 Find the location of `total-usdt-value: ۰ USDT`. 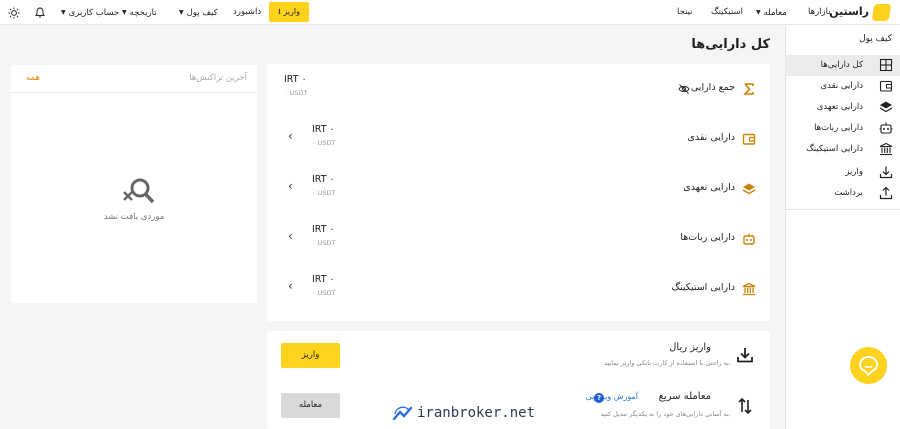

total-usdt-value: ۰ USDT is located at coordinates (296, 93).